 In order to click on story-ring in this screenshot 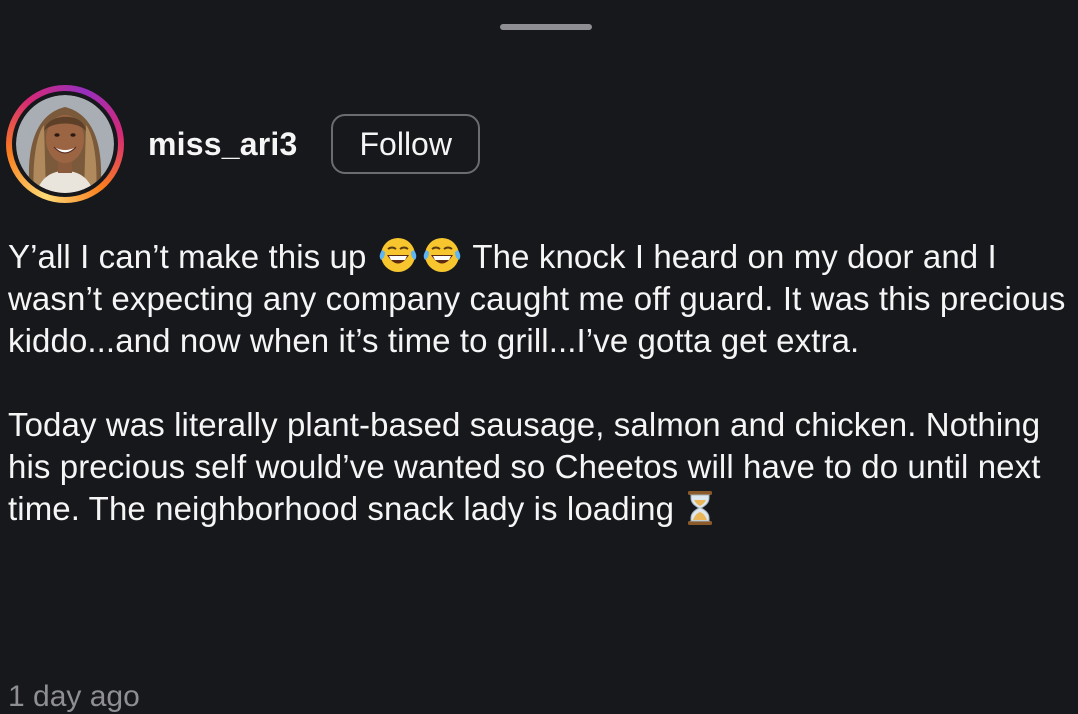, I will do `click(65, 144)`.